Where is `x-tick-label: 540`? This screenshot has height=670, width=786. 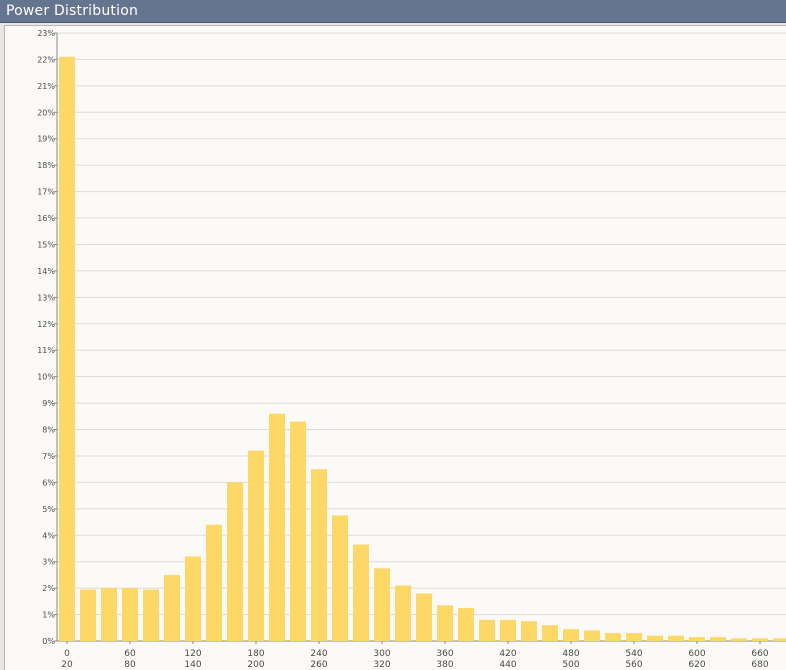
x-tick-label: 540 is located at coordinates (633, 654).